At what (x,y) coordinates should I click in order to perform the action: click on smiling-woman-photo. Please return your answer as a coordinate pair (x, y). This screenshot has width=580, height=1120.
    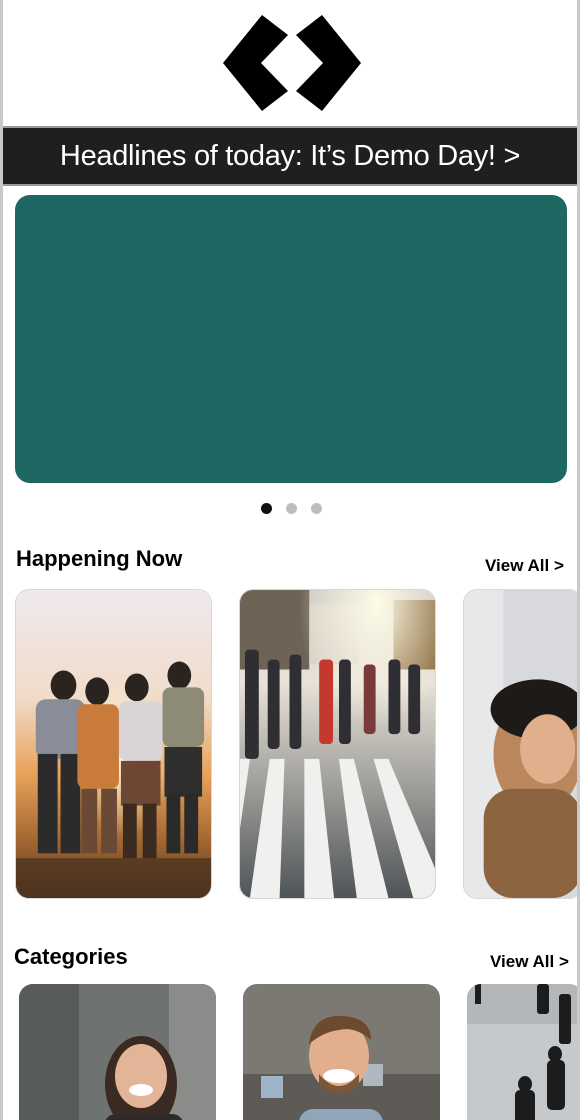
    Looking at the image, I should click on (117, 1052).